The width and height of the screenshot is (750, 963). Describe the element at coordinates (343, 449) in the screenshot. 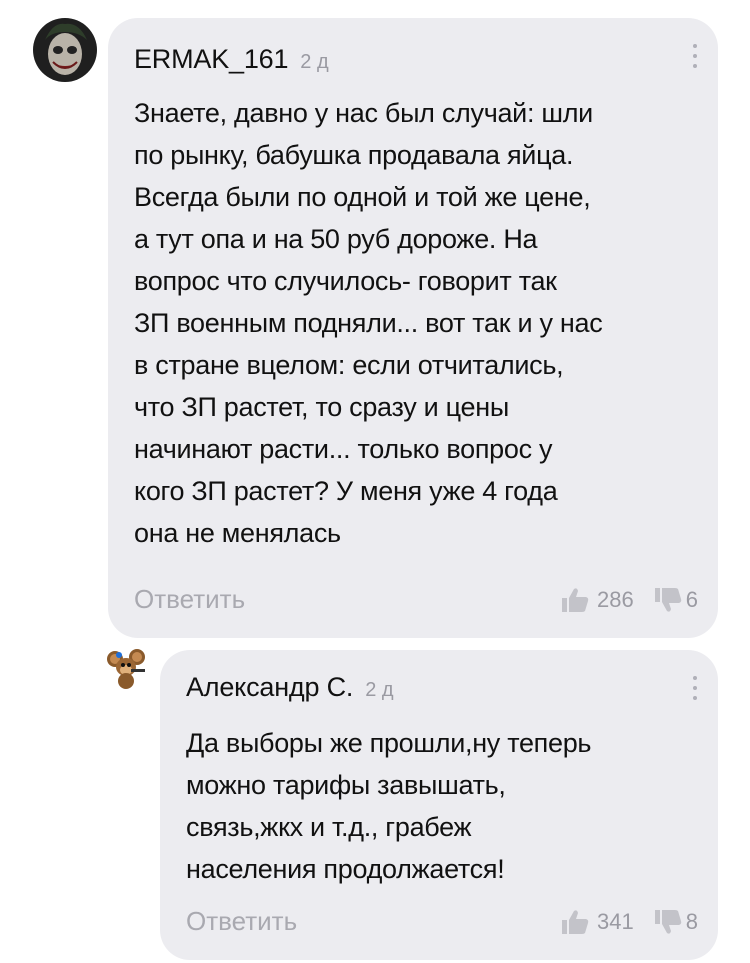

I see `comment-text-line: начинают расти... только вопрос у` at that location.